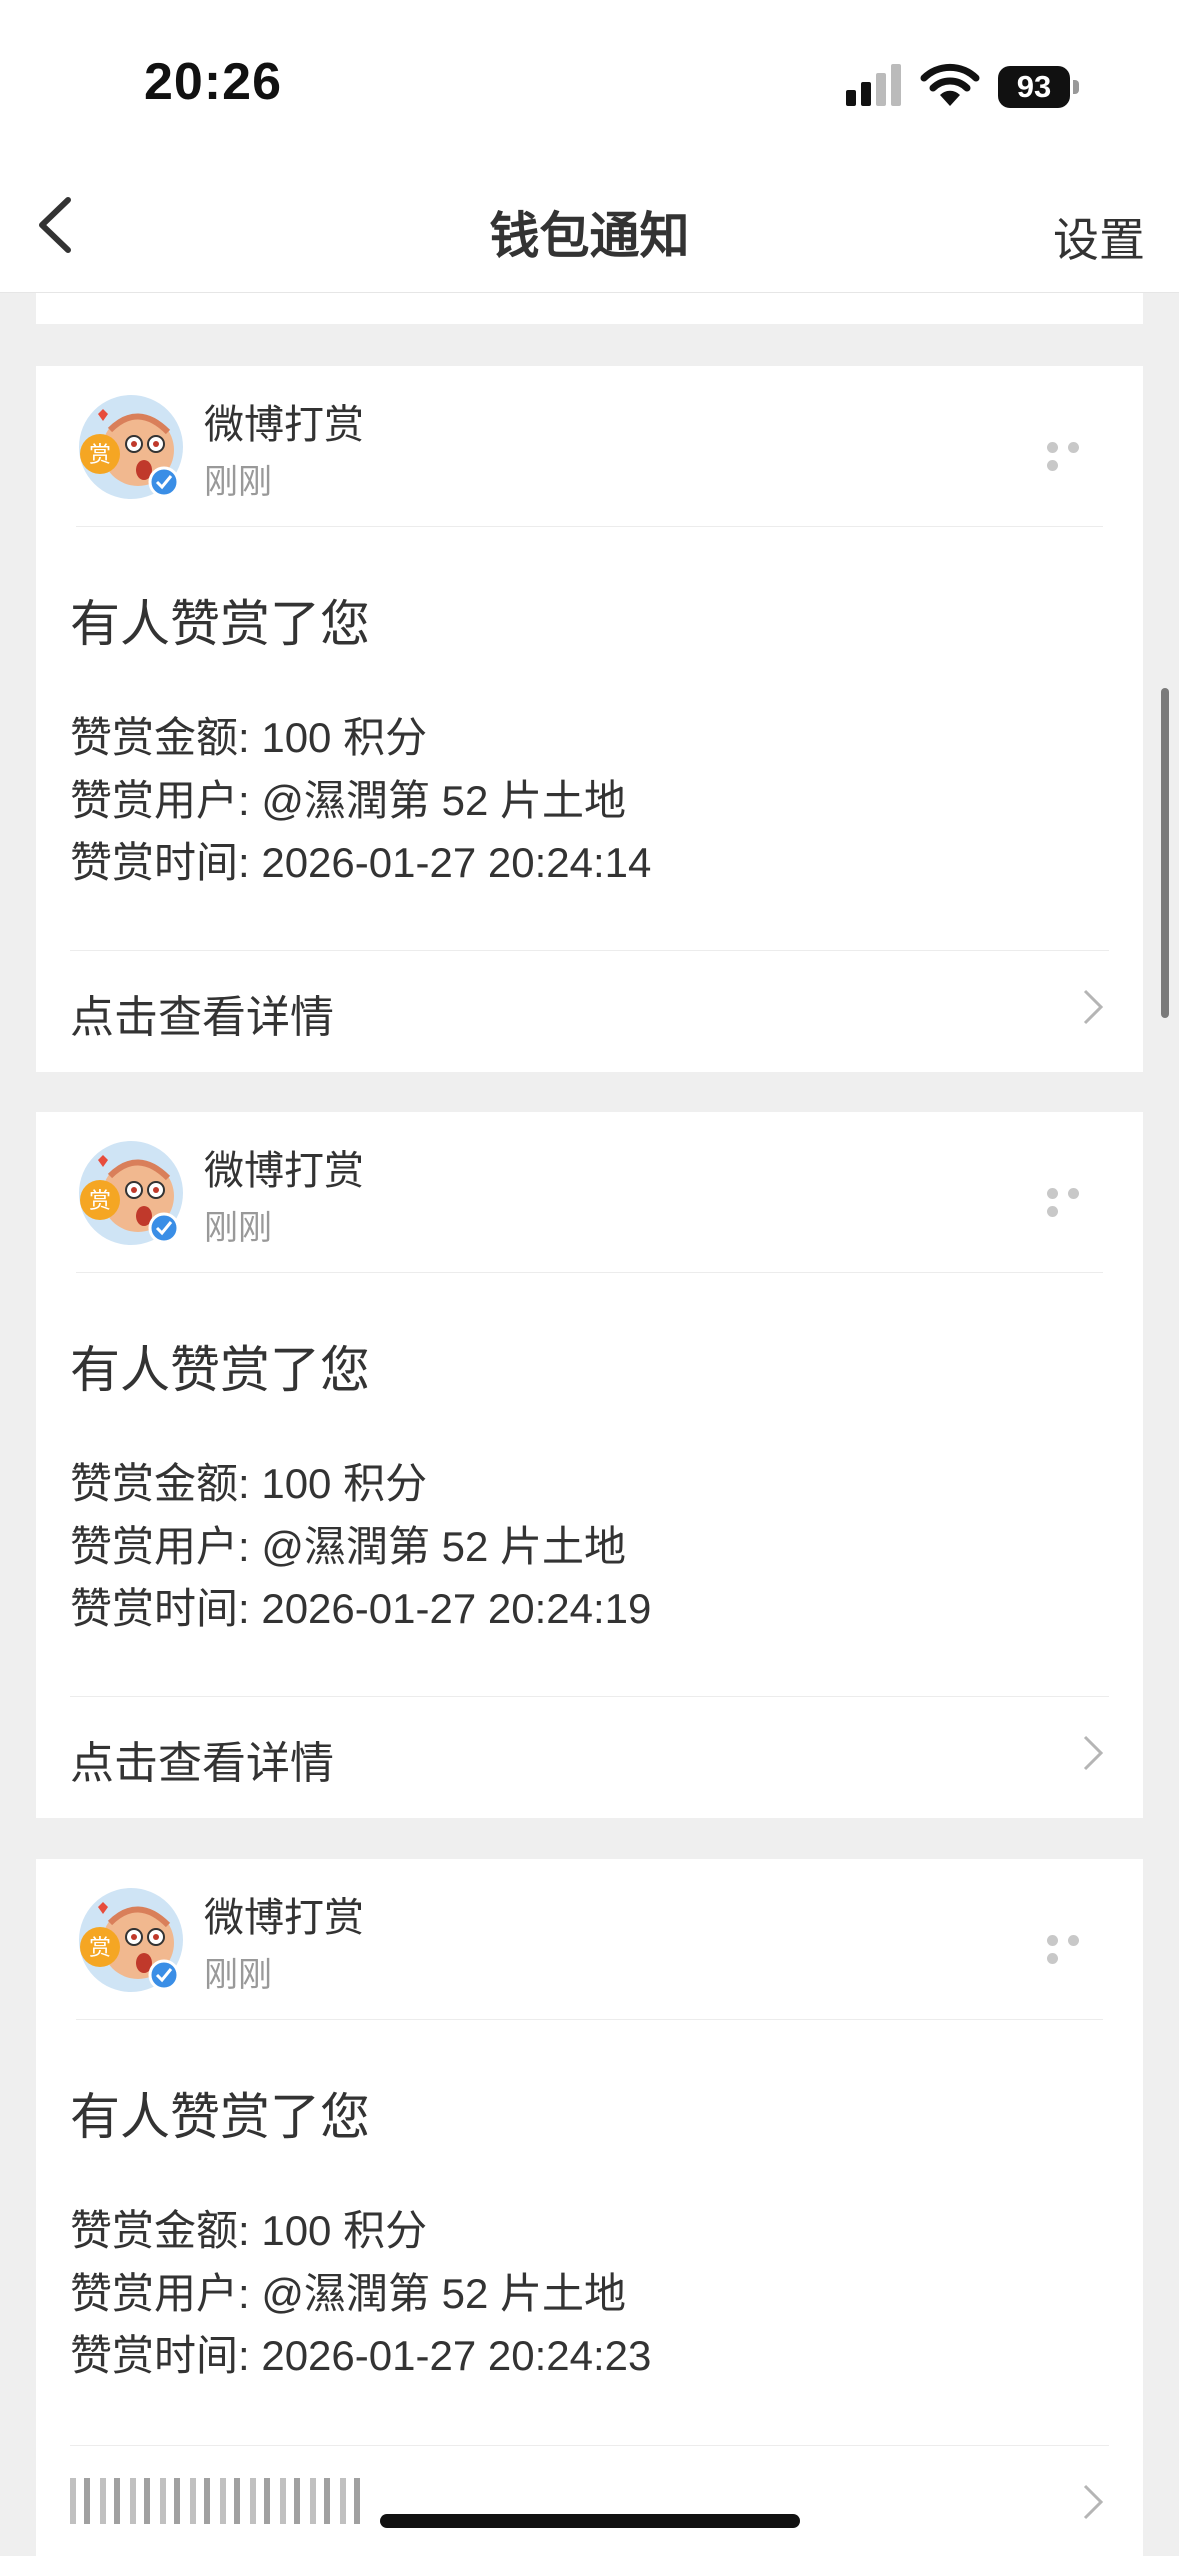 Image resolution: width=1179 pixels, height=2556 pixels. I want to click on reward-time: 赞赏时间: 2026-01-27 20:24:14, so click(361, 862).